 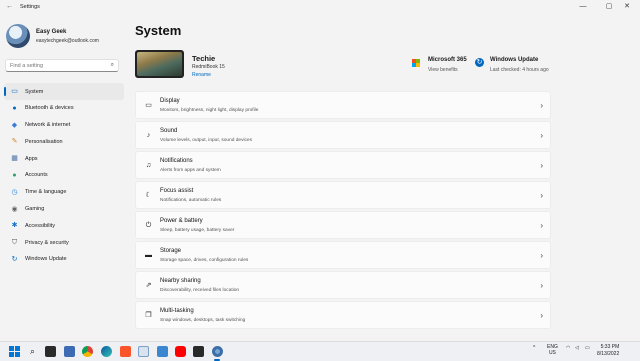 I want to click on sidebar-item-label: Accounts, so click(x=36, y=175).